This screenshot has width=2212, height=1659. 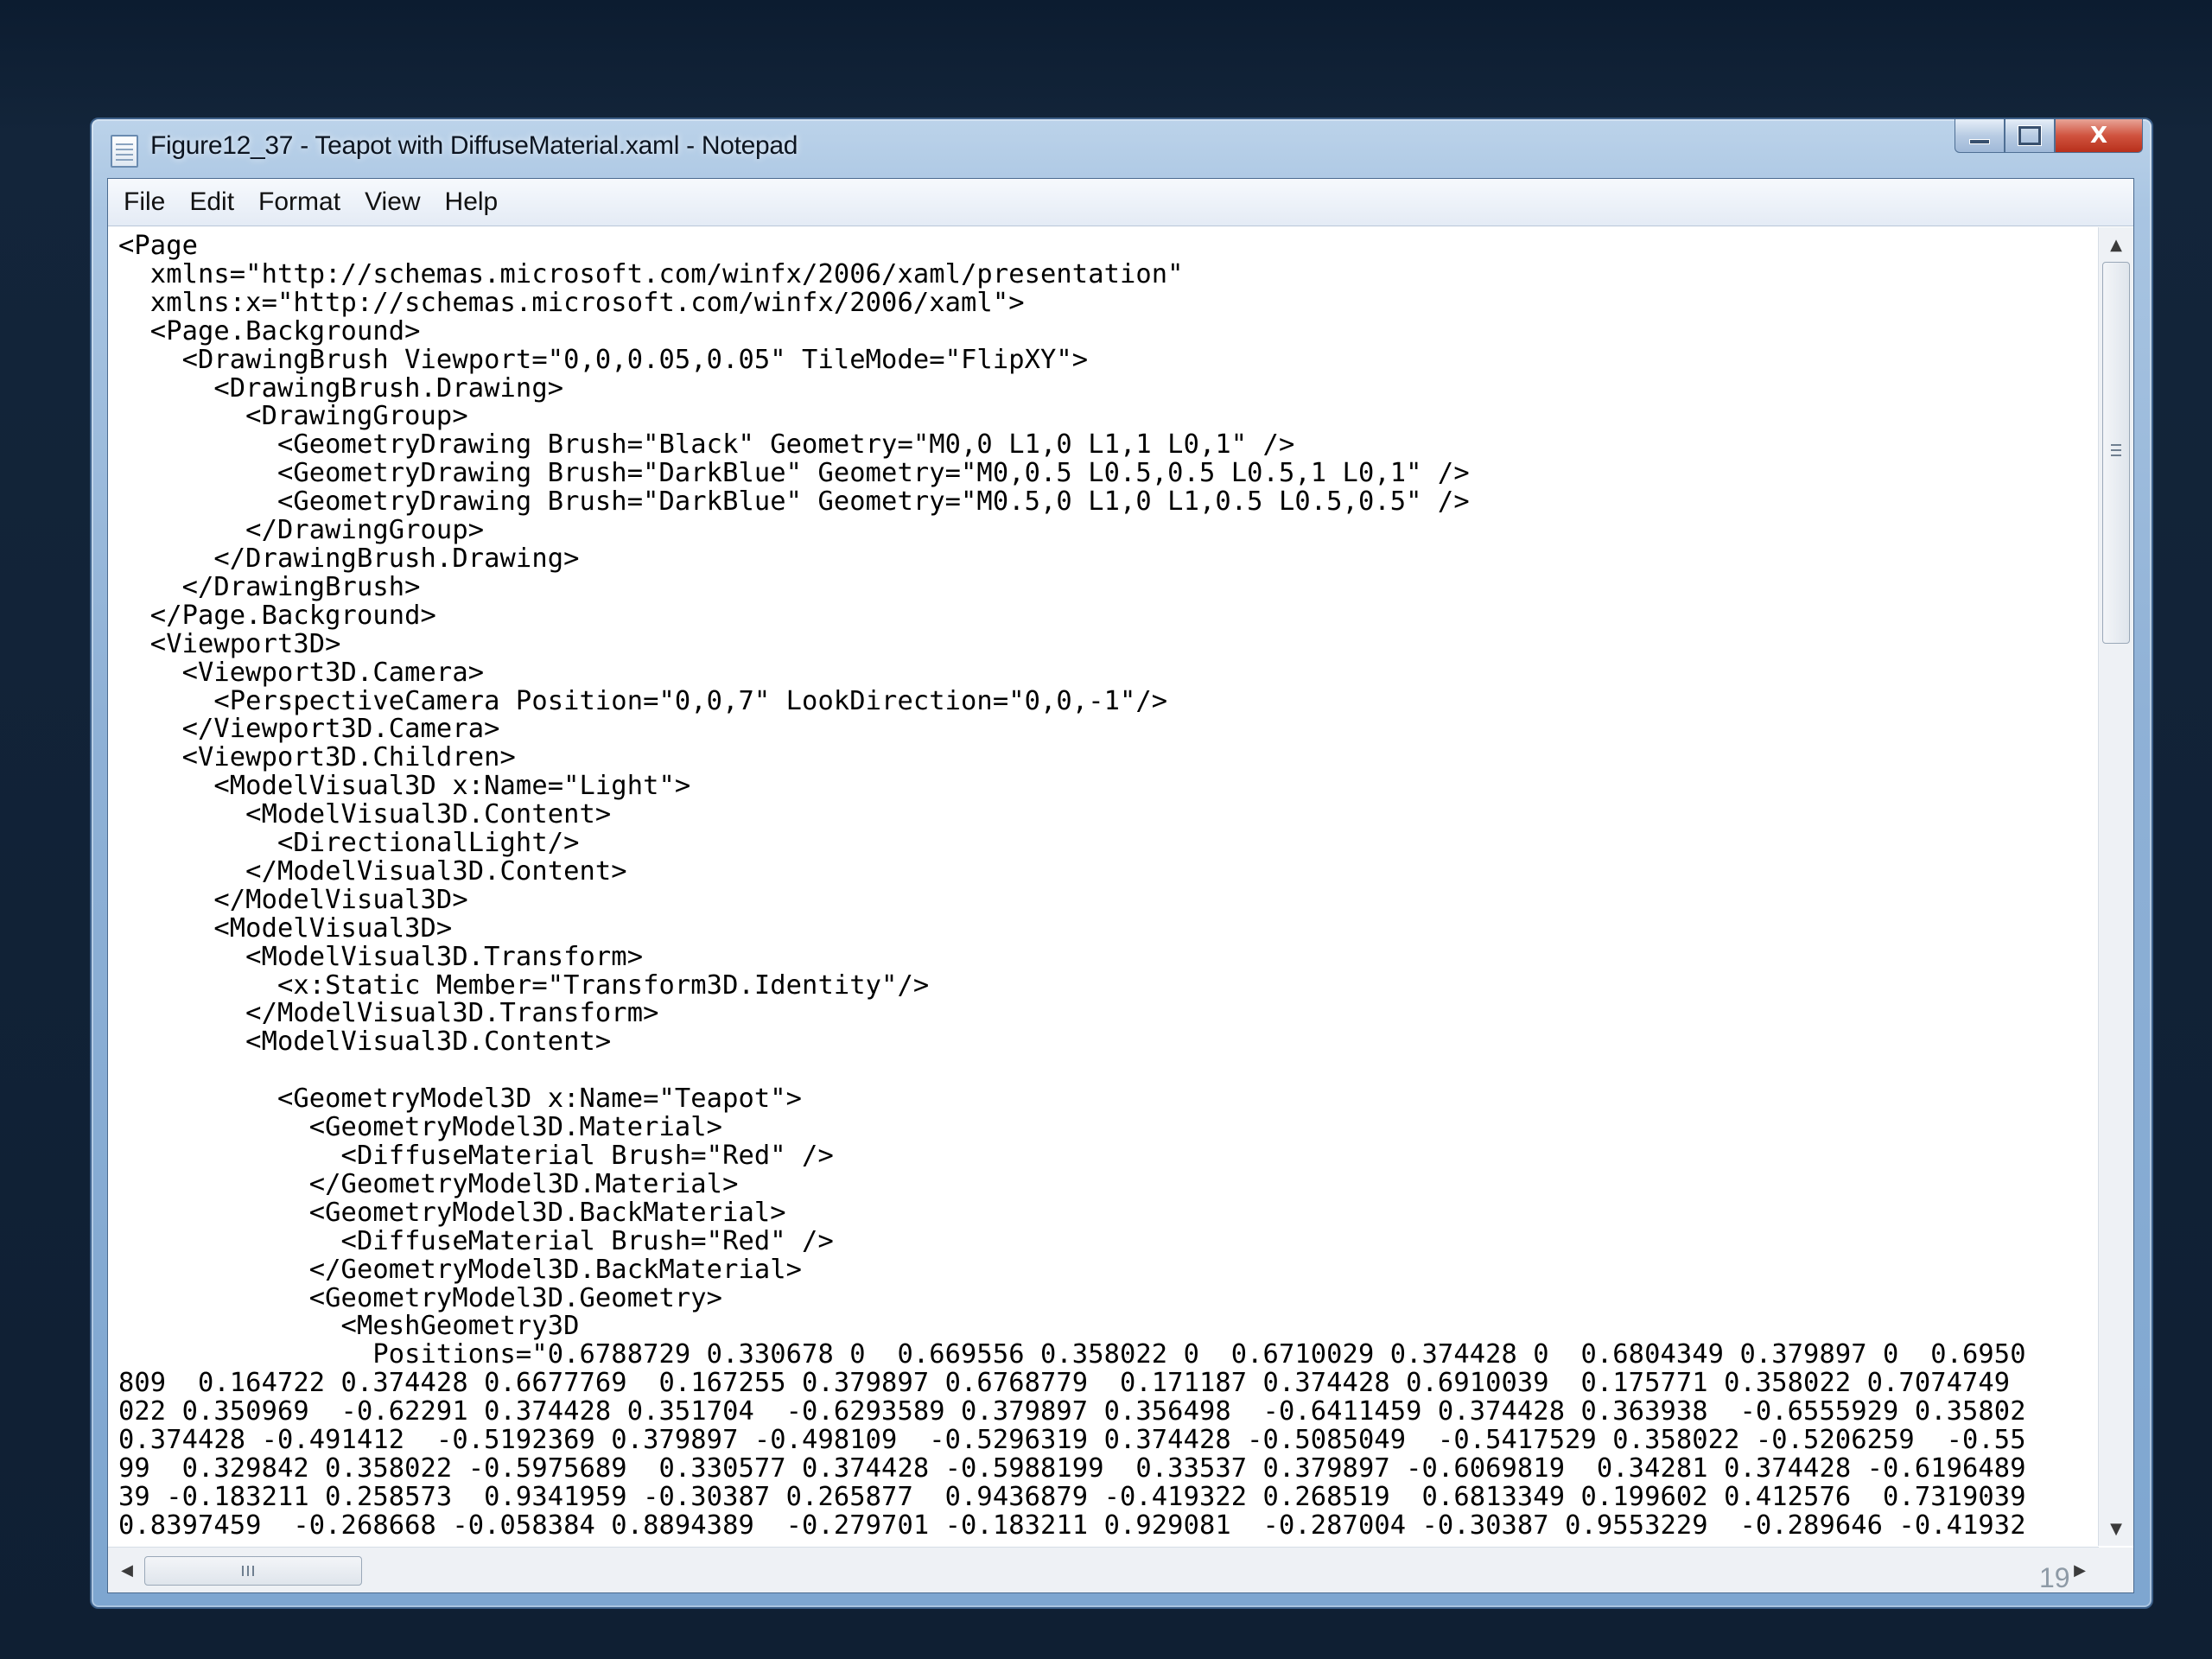 I want to click on horizontal-scrollbar: ◀ ▶, so click(x=1103, y=1569).